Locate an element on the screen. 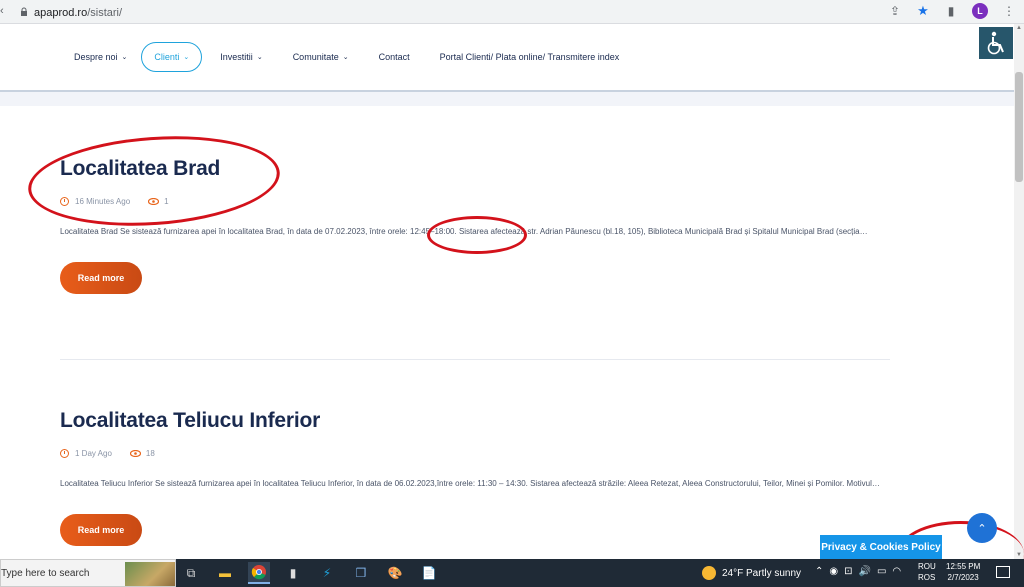  nav-item-investitii: Investitii ⌄ is located at coordinates (241, 57).